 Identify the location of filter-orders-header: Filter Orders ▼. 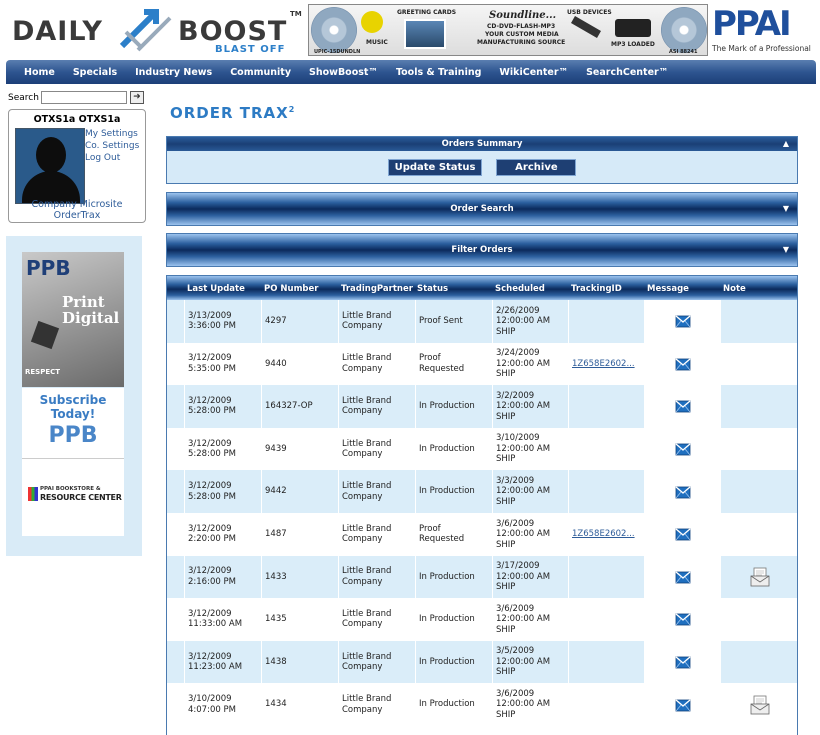
(482, 250).